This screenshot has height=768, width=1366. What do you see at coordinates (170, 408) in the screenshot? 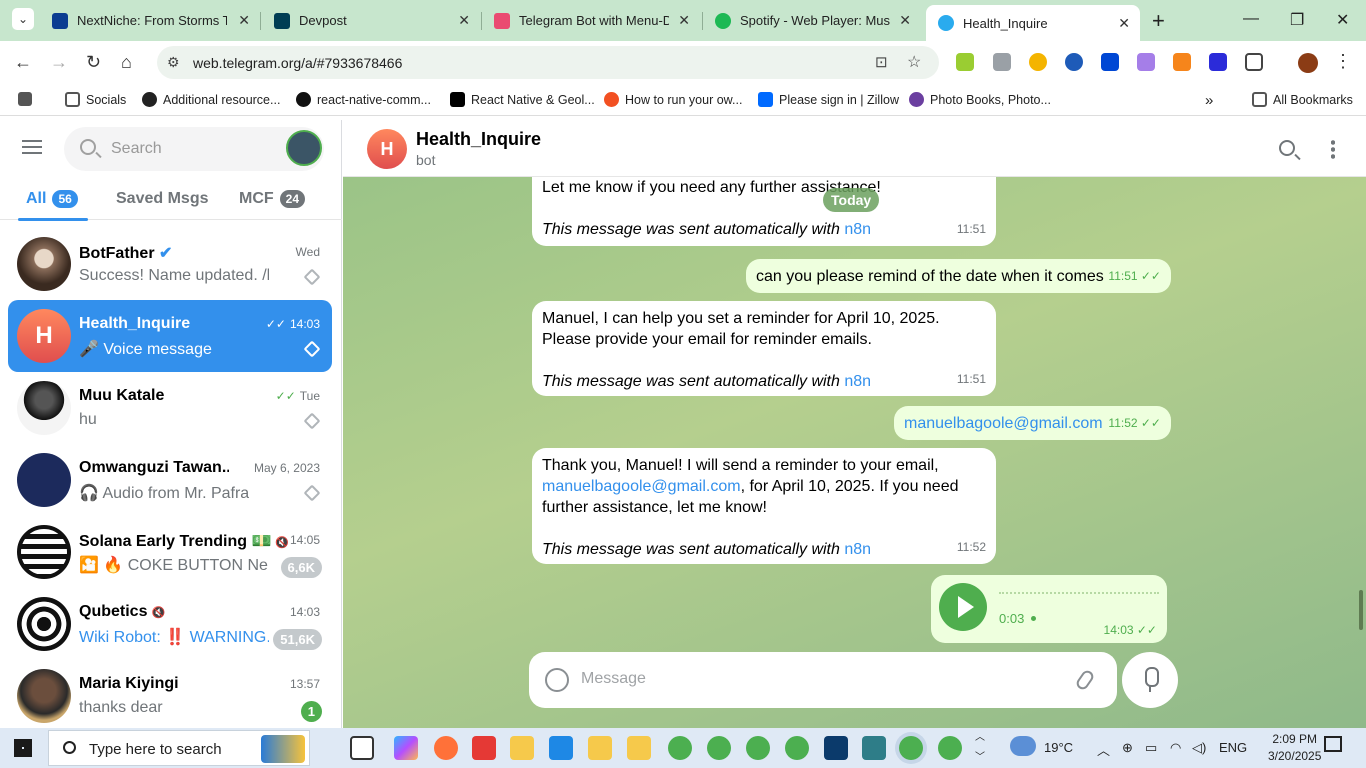
I see `chat-list-item-muu-katale: Muu Katale hu ✓✓ Tue` at bounding box center [170, 408].